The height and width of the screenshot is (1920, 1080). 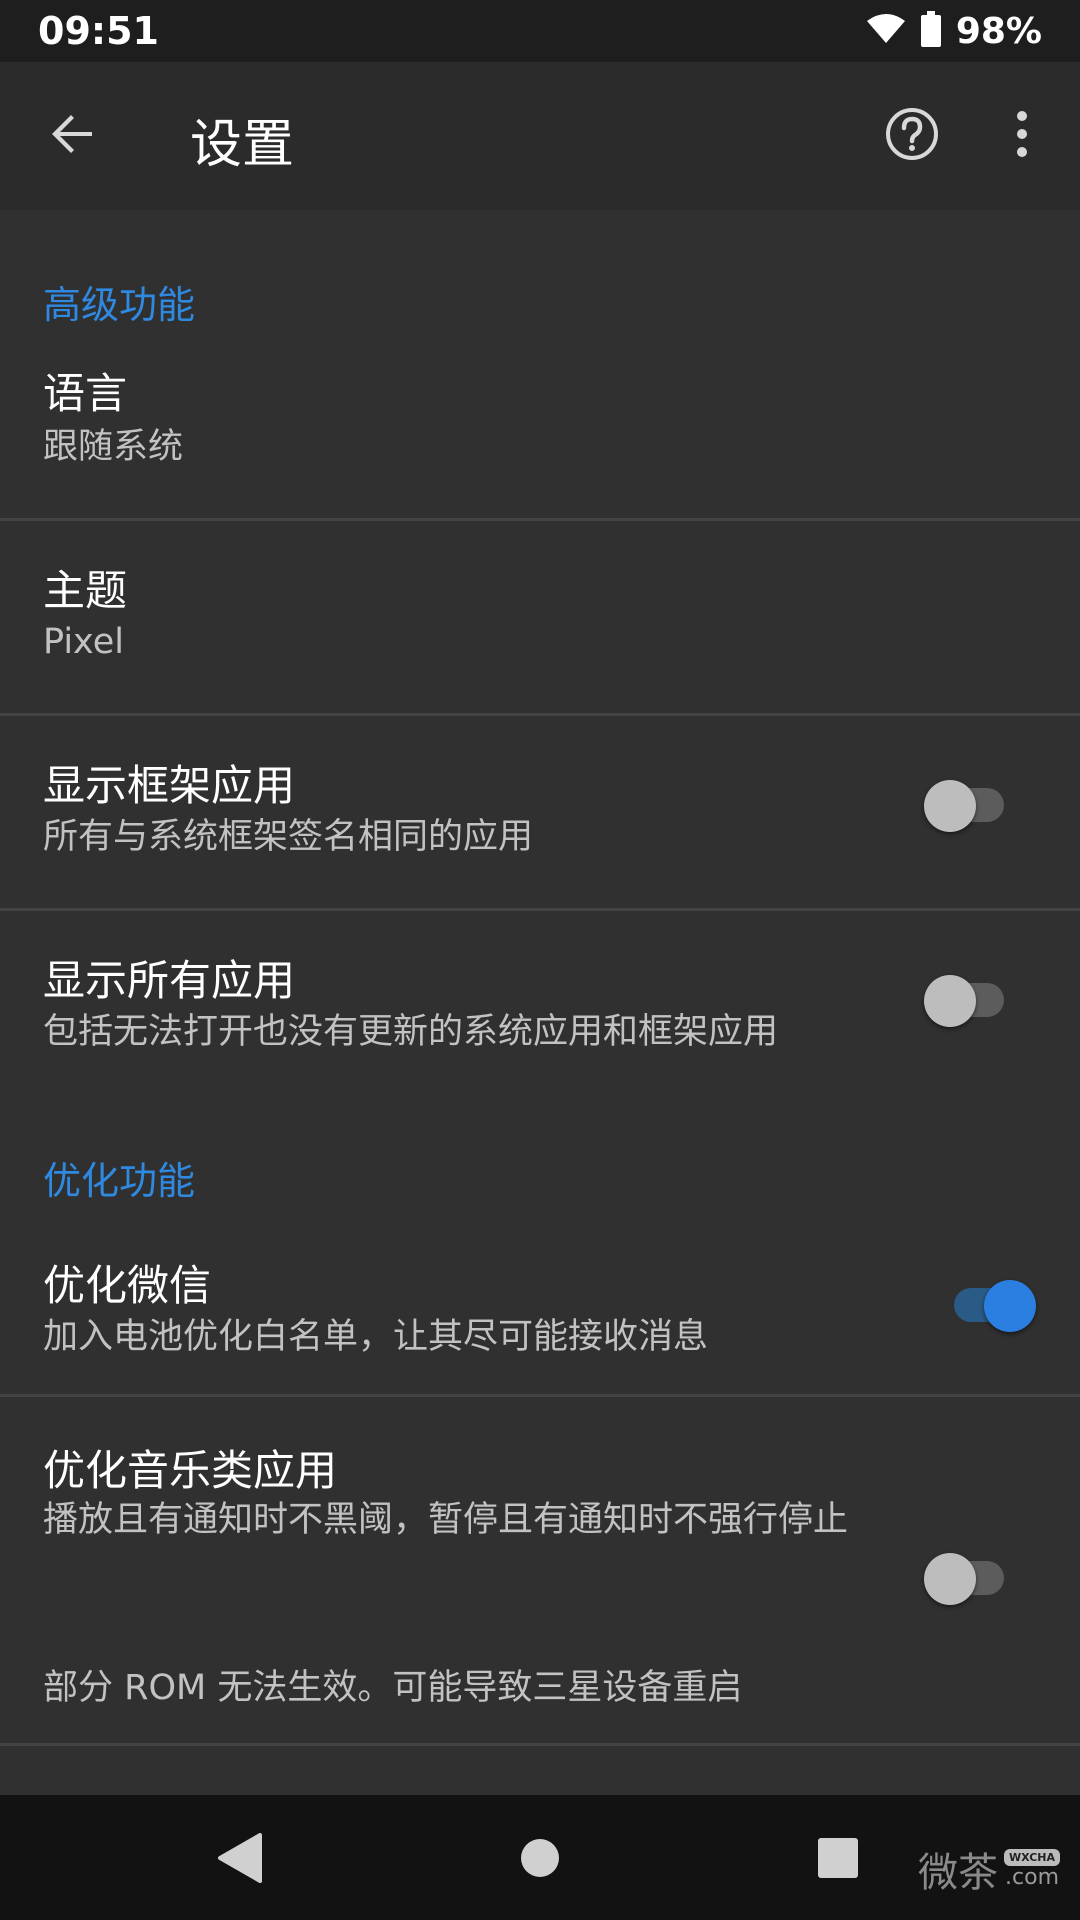 What do you see at coordinates (954, 31) in the screenshot?
I see `status-icons: 98%` at bounding box center [954, 31].